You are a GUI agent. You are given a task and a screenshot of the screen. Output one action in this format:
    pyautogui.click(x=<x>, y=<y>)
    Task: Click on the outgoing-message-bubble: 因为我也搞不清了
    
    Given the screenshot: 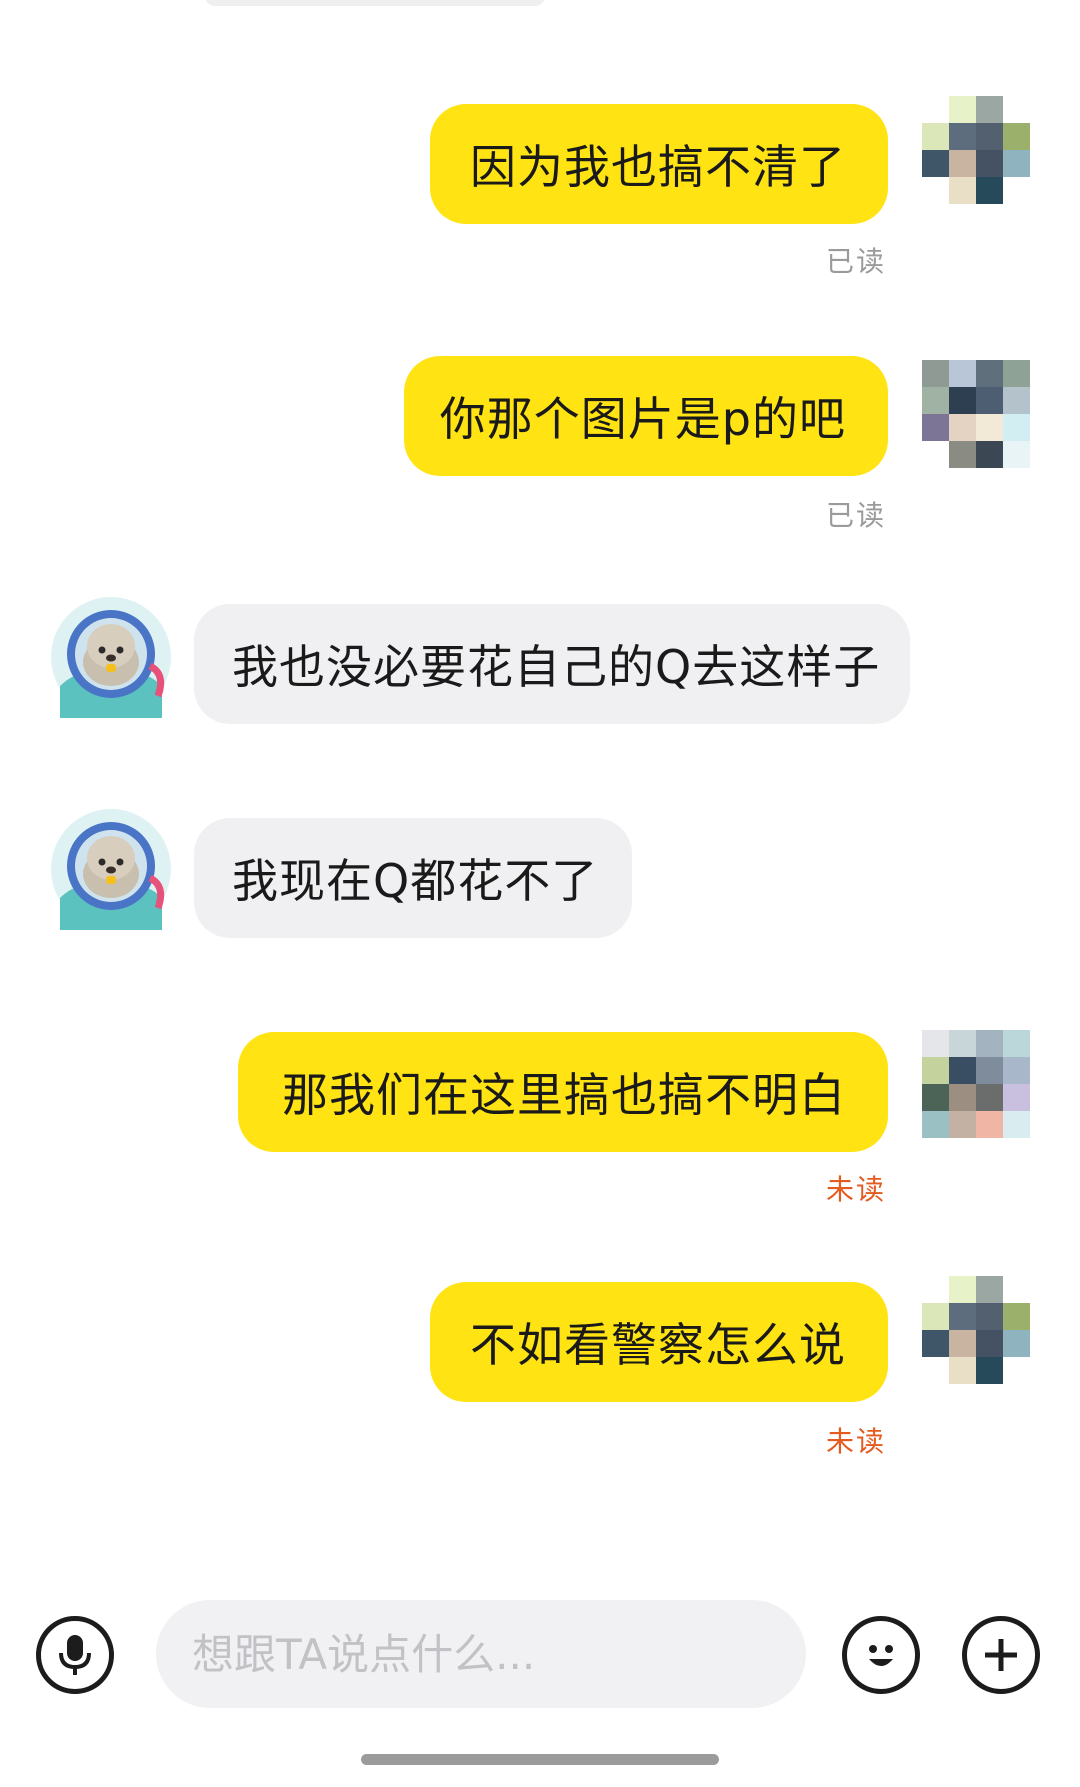 What is the action you would take?
    pyautogui.click(x=659, y=164)
    